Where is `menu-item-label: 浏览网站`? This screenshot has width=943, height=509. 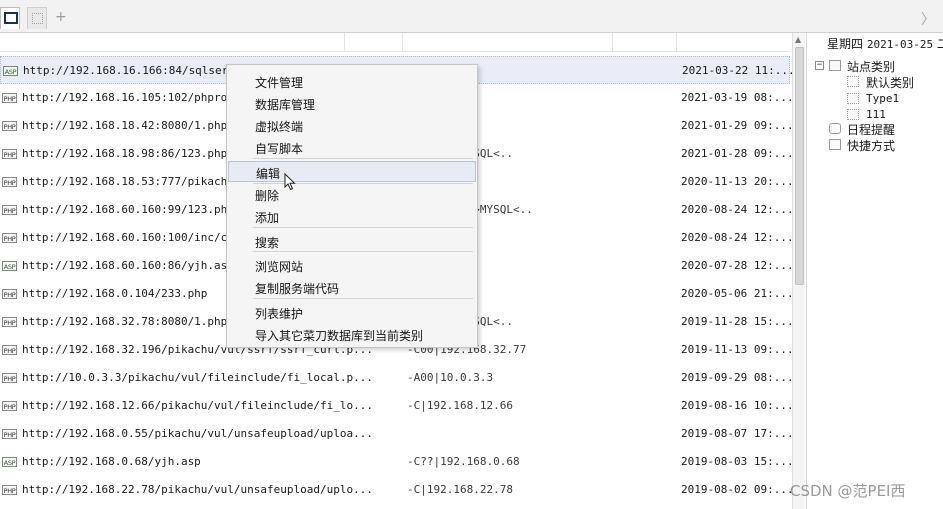
menu-item-label: 浏览网站 is located at coordinates (279, 267).